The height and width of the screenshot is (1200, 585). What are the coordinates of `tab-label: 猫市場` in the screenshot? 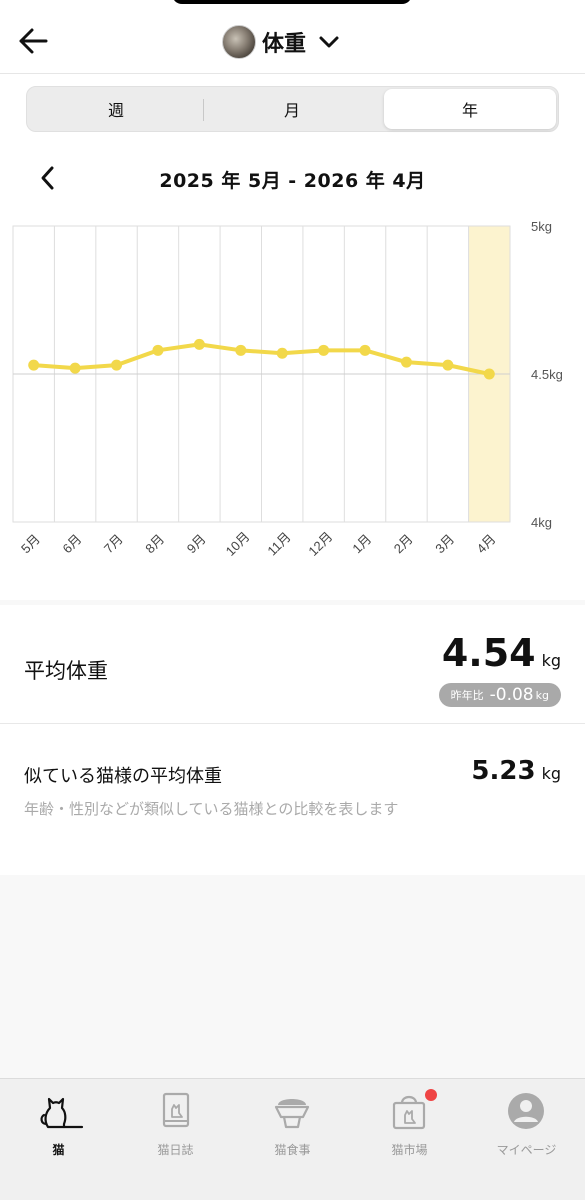 It's located at (409, 1150).